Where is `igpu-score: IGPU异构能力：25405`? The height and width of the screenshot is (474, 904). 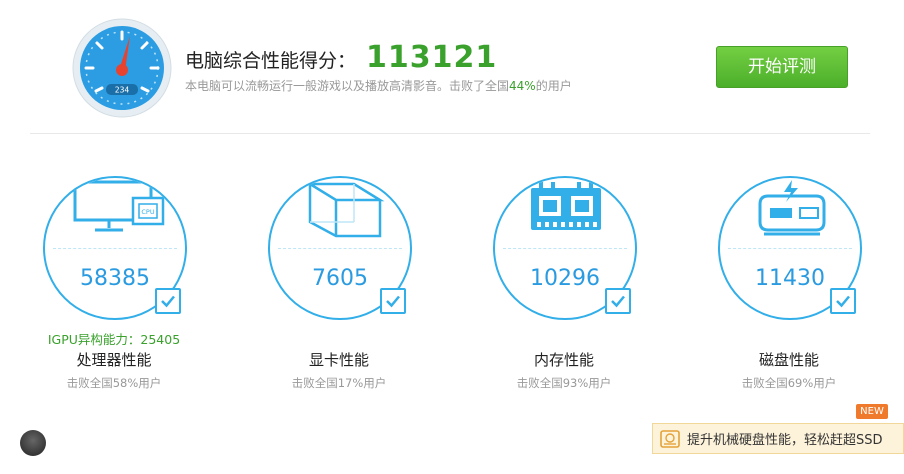
igpu-score: IGPU异构能力：25405 is located at coordinates (114, 339).